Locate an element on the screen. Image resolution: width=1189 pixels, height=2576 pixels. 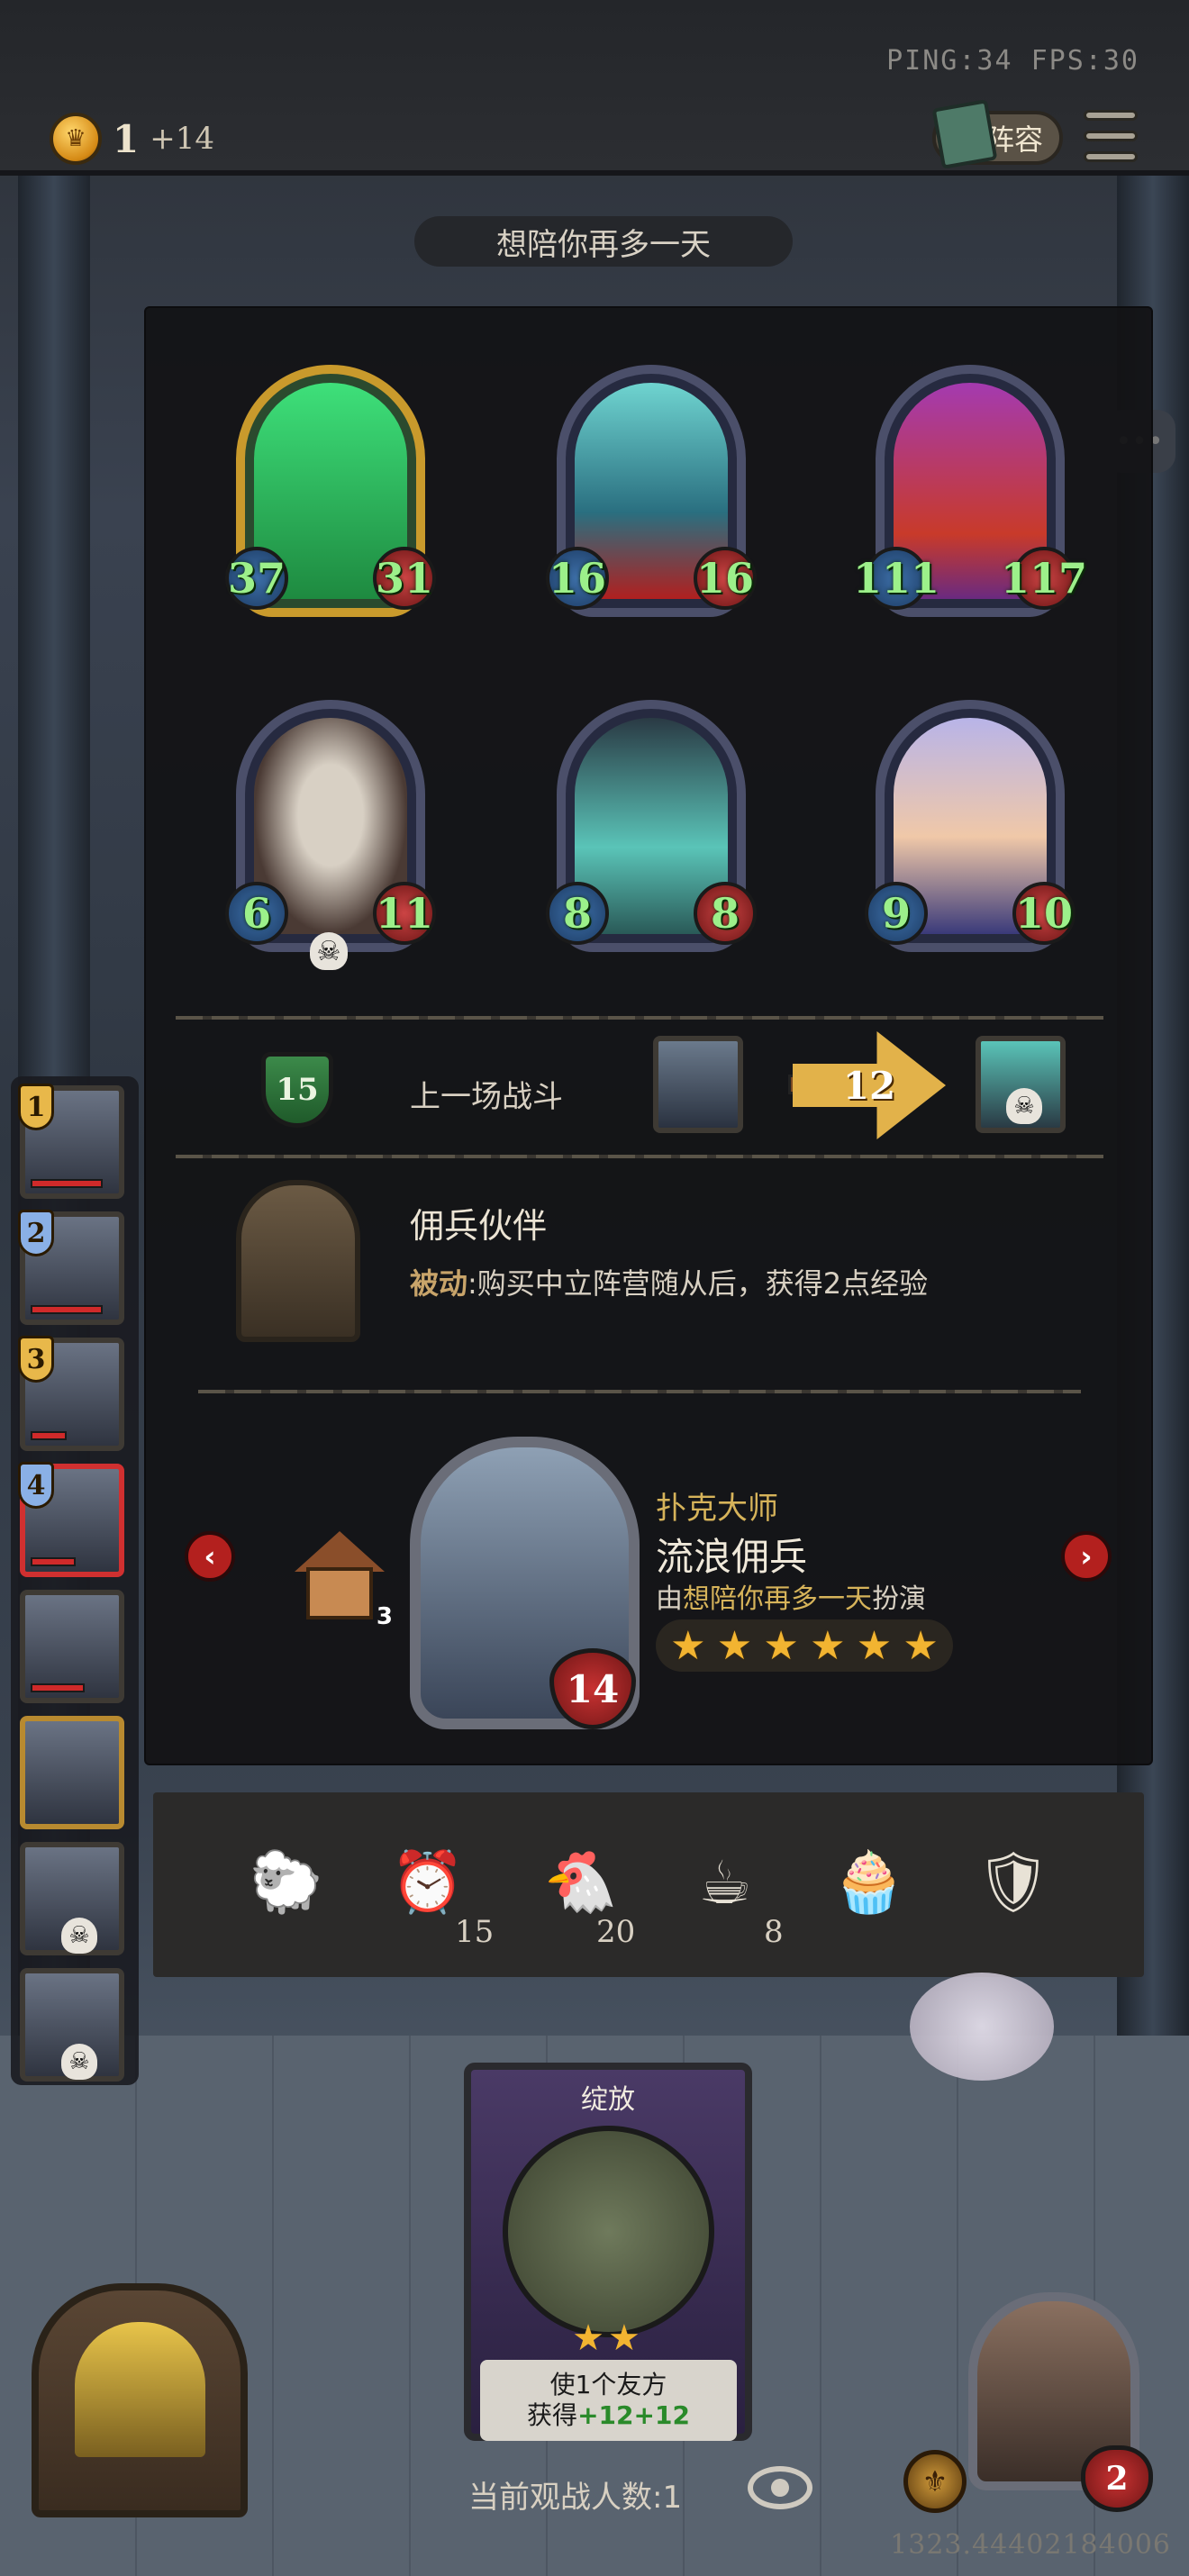
session-id: 1323.44402184006 is located at coordinates (1031, 2545).